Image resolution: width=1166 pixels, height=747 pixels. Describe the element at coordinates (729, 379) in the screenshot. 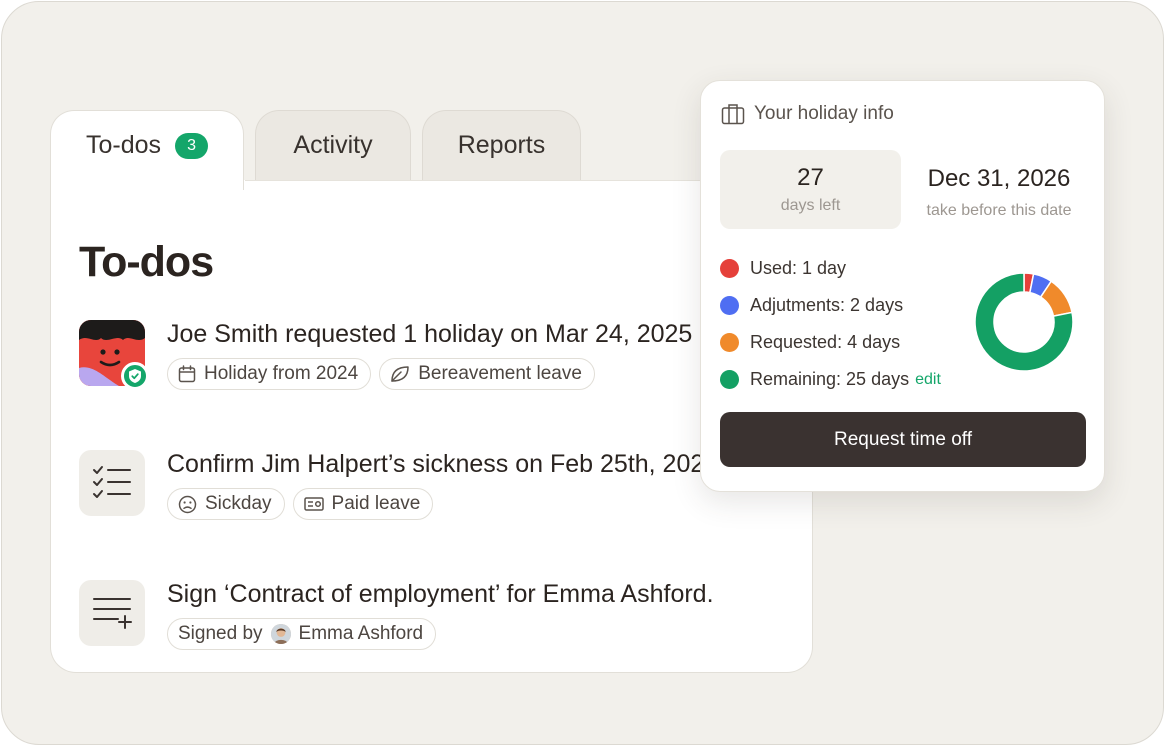

I see `legend-dot-remaining` at that location.